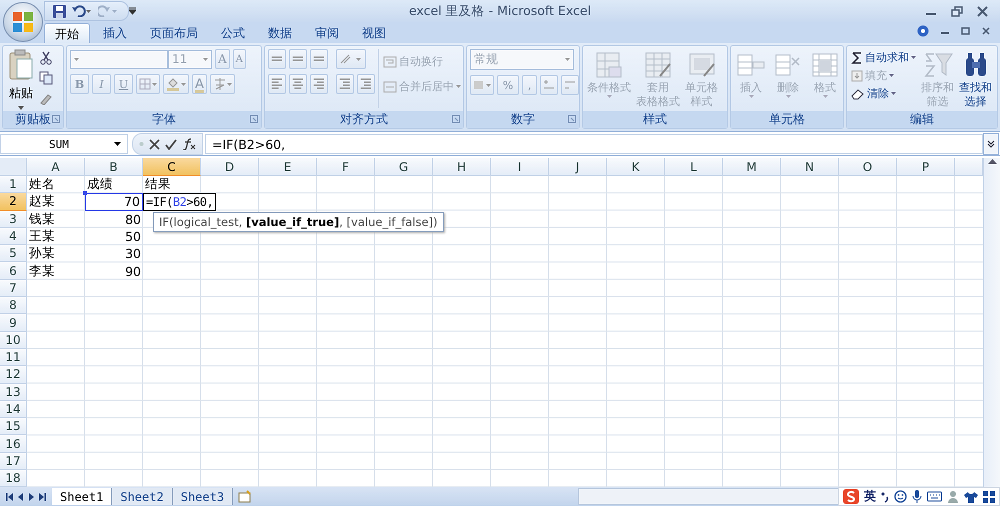 The height and width of the screenshot is (507, 1000). What do you see at coordinates (13, 444) in the screenshot?
I see `row-header: 16` at bounding box center [13, 444].